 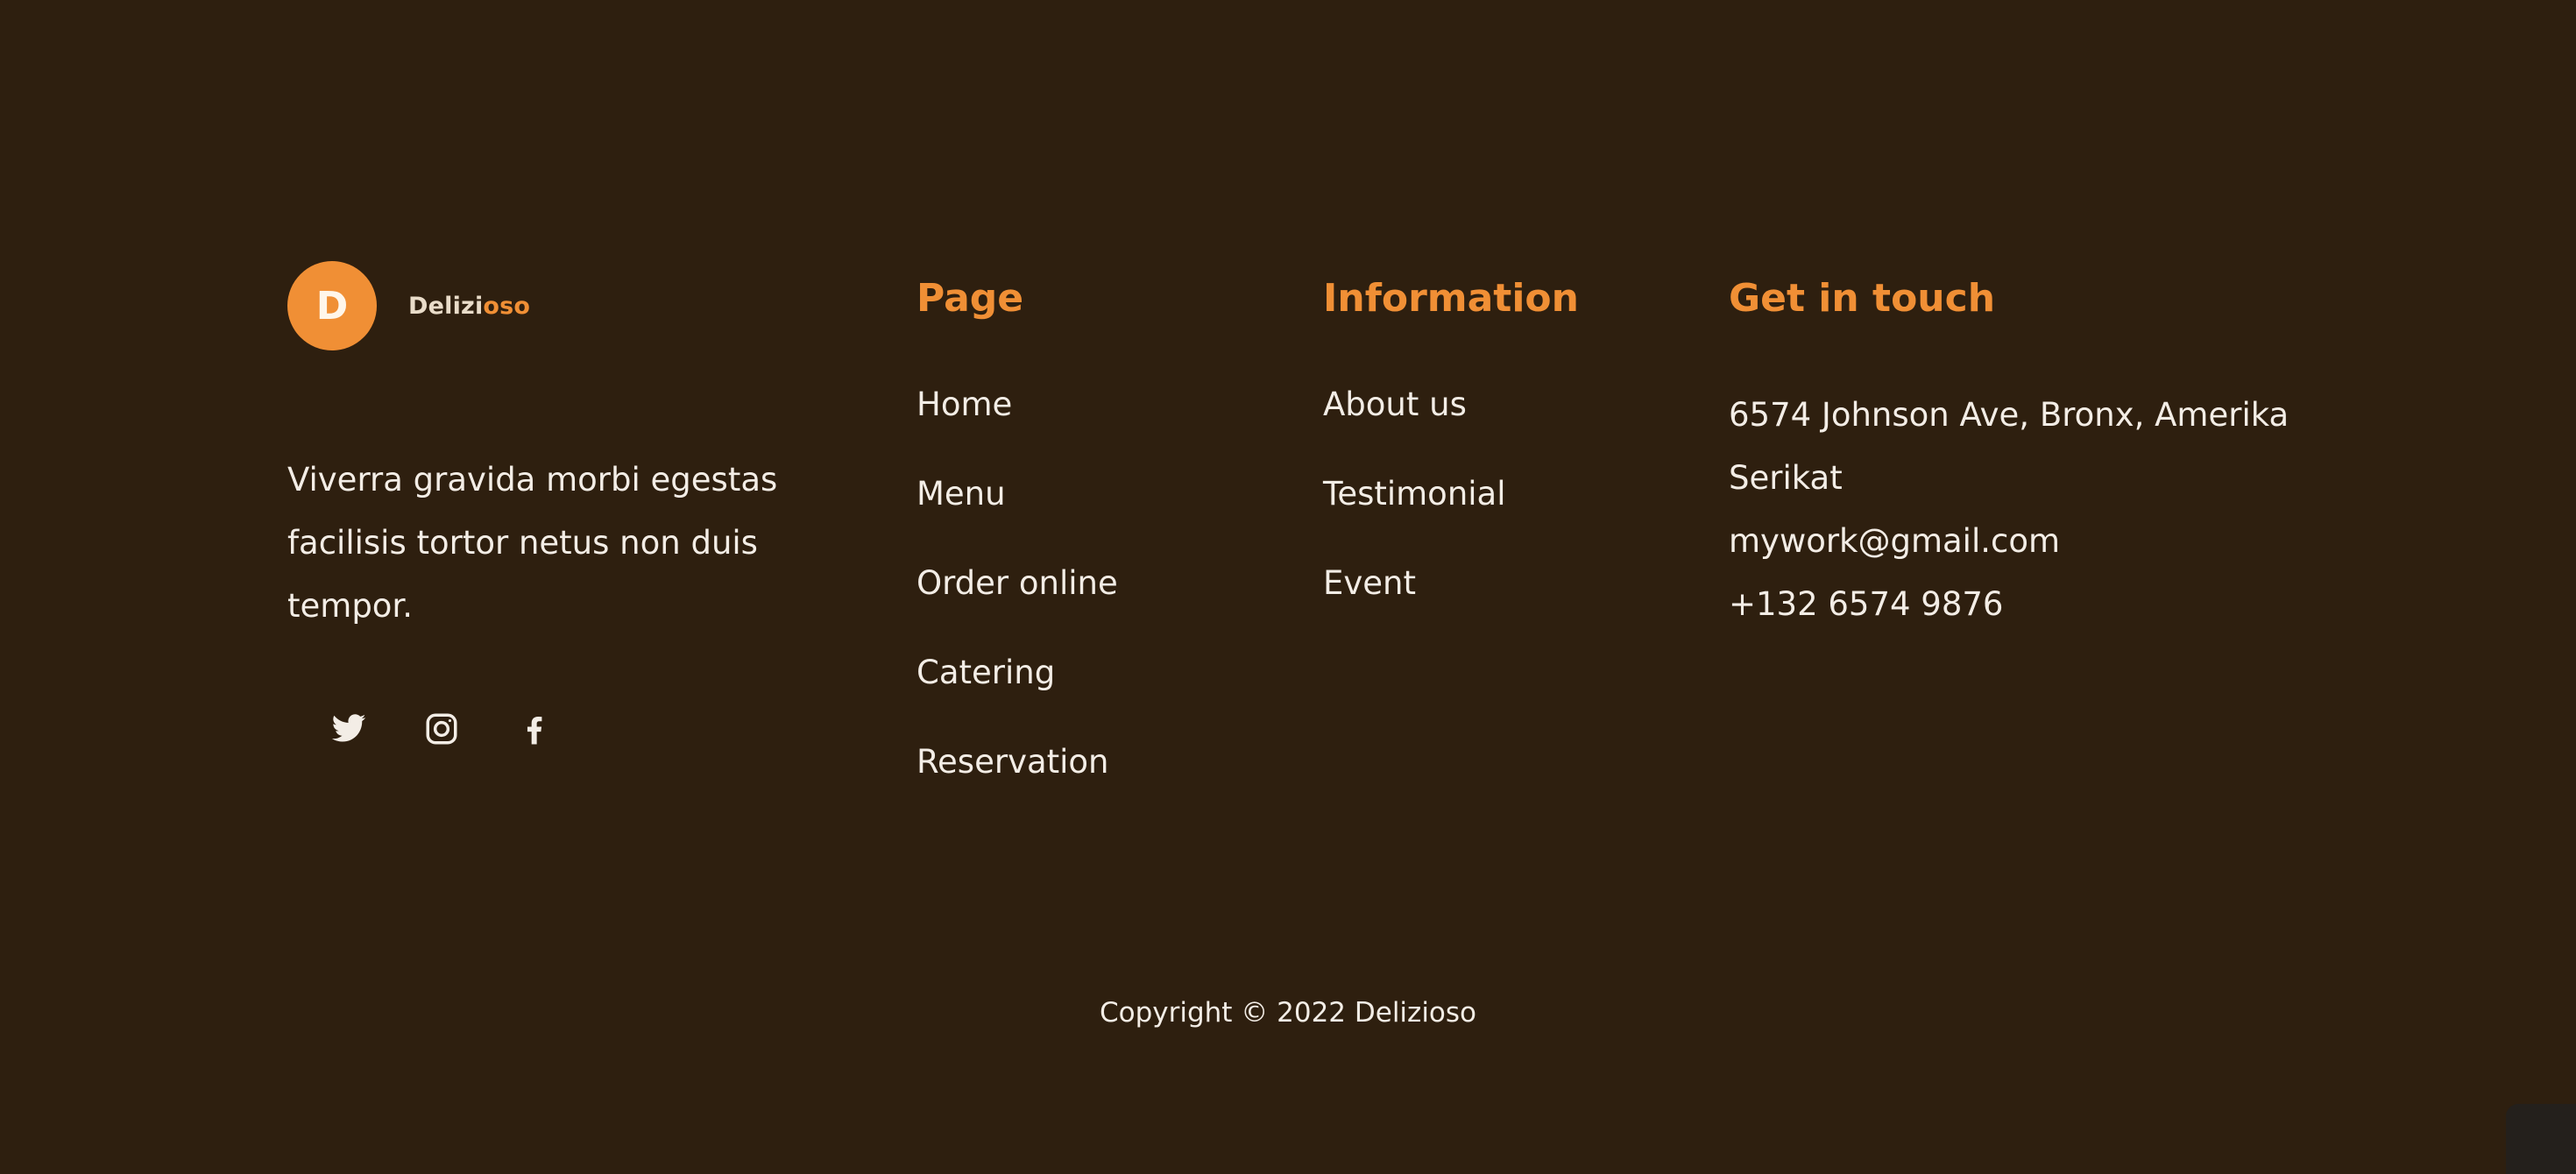 I want to click on list-item: Reservation, so click(x=1017, y=786).